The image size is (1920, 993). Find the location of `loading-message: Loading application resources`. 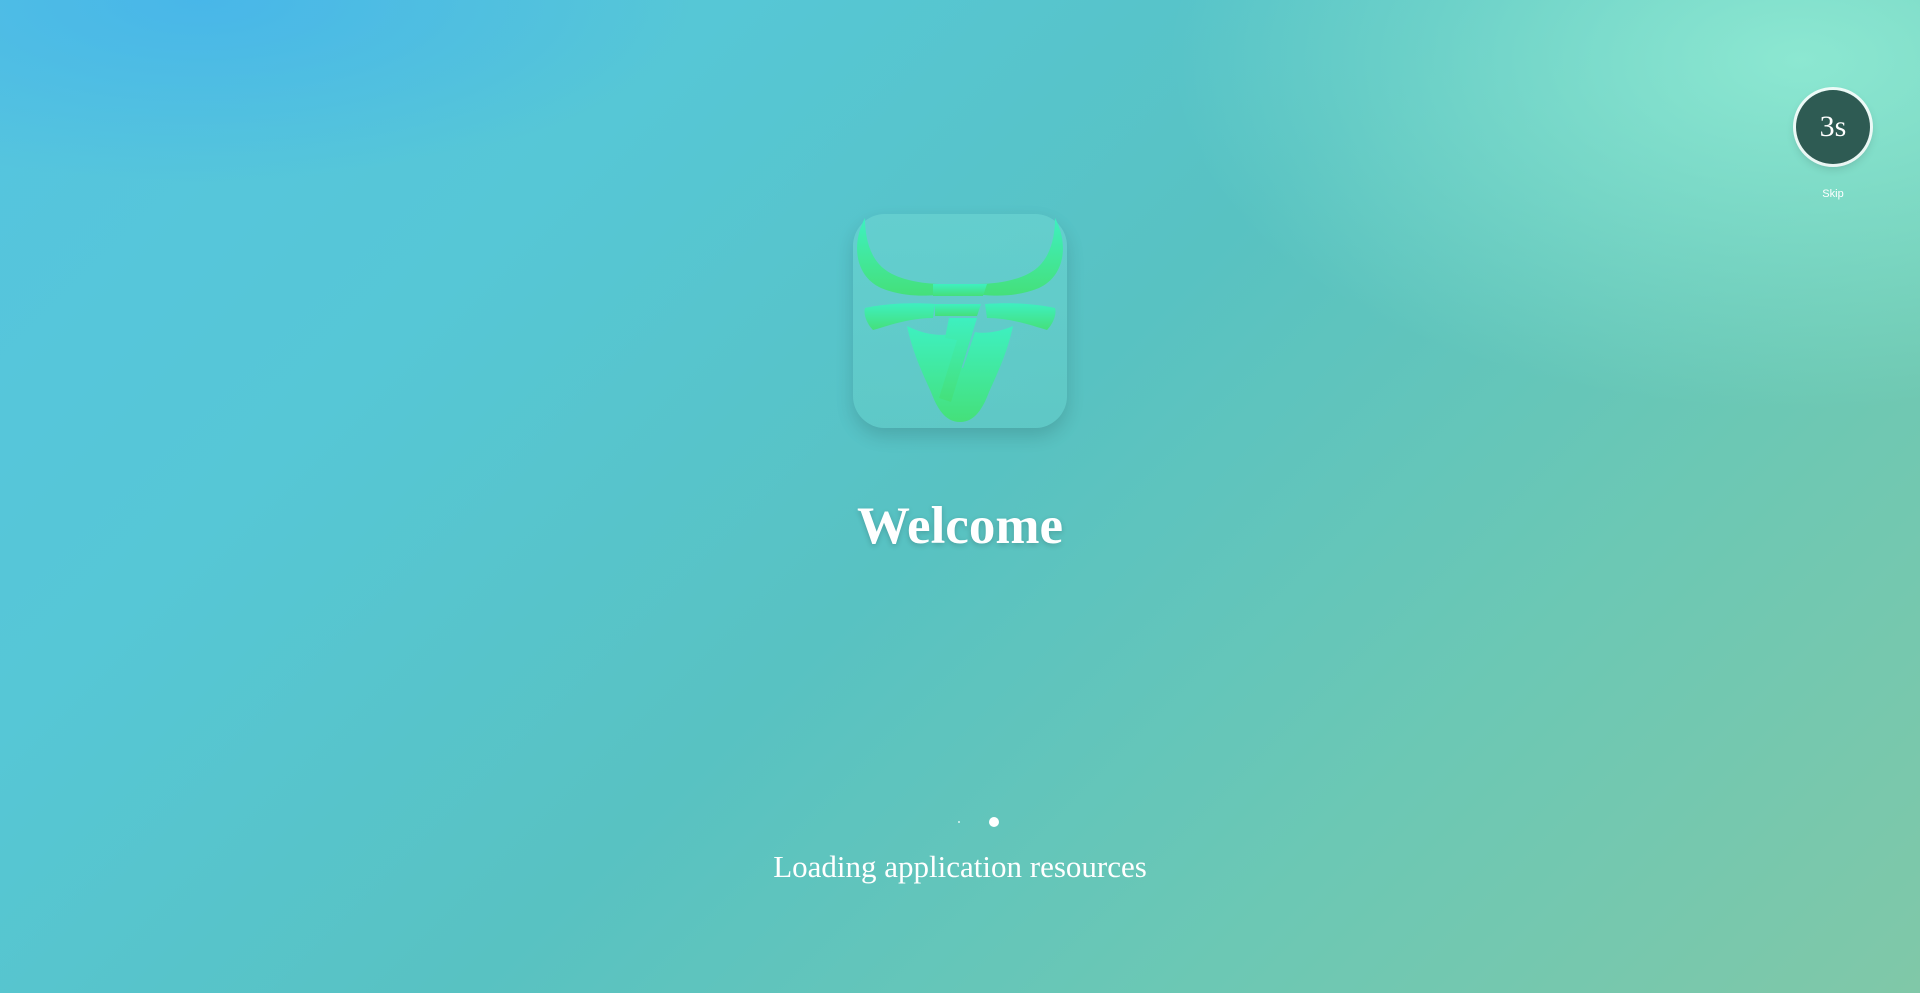

loading-message: Loading application resources is located at coordinates (960, 866).